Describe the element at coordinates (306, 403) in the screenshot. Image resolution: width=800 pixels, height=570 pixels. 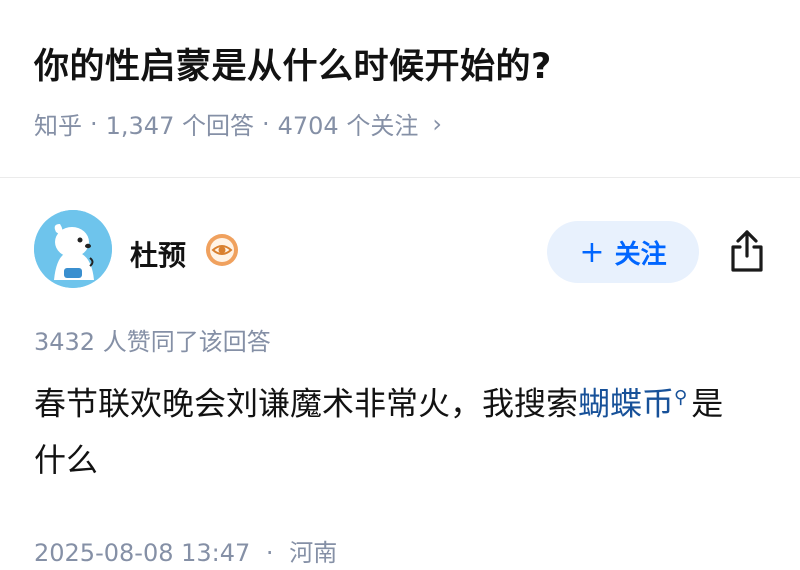
I see `answer-text: 春节联欢晚会刘谦魔术非常火，我搜索` at that location.